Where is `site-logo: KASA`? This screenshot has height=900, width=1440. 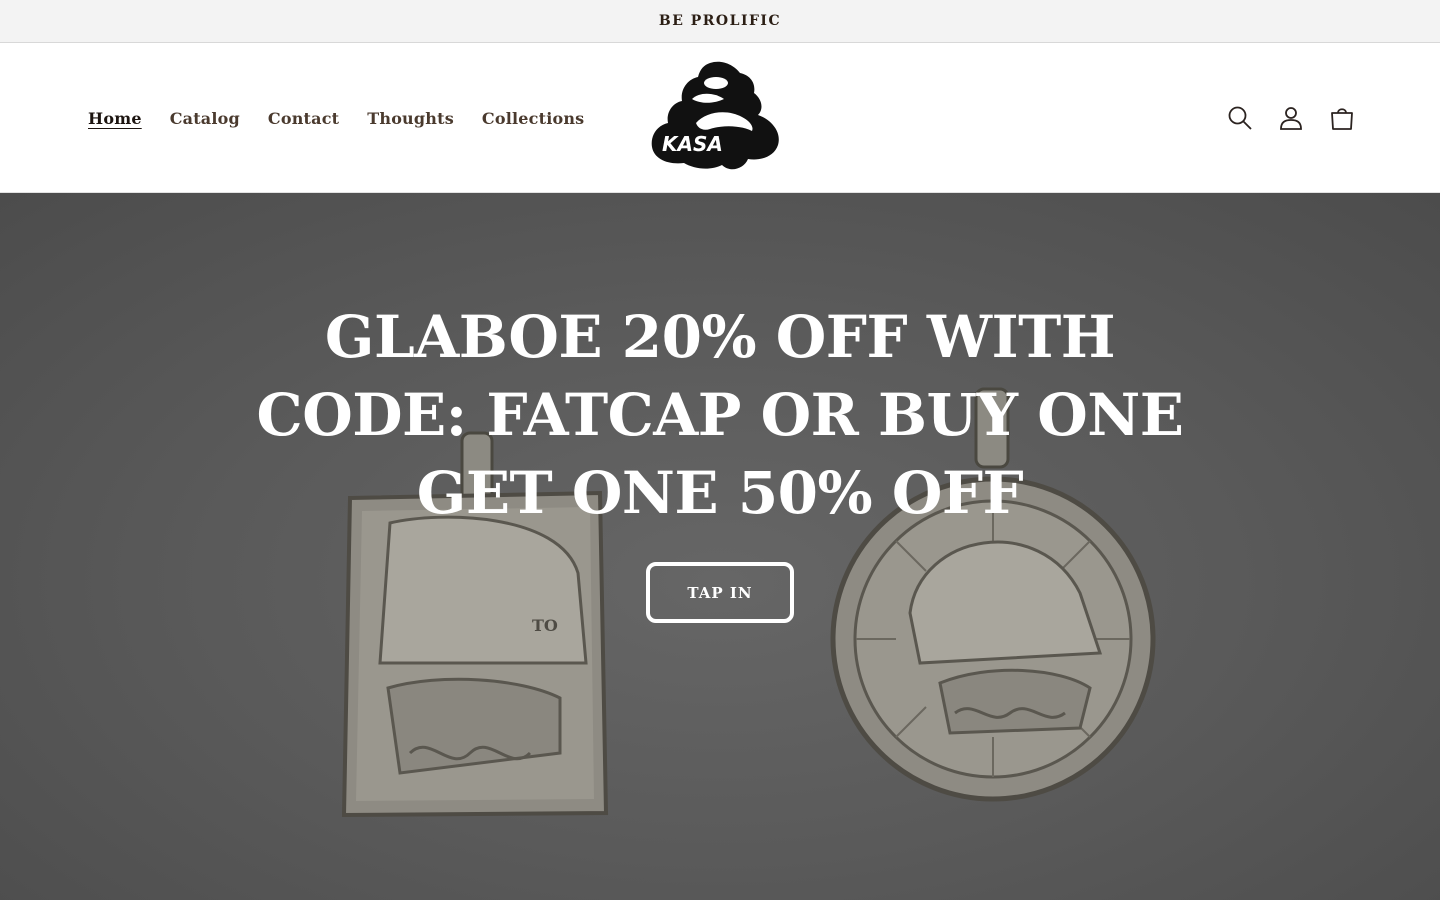 site-logo: KASA is located at coordinates (717, 116).